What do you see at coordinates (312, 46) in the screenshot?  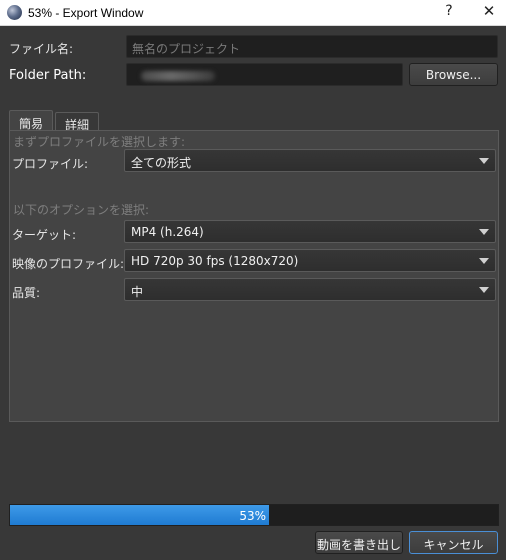 I see `file-name-input: 無名のプロジェクト` at bounding box center [312, 46].